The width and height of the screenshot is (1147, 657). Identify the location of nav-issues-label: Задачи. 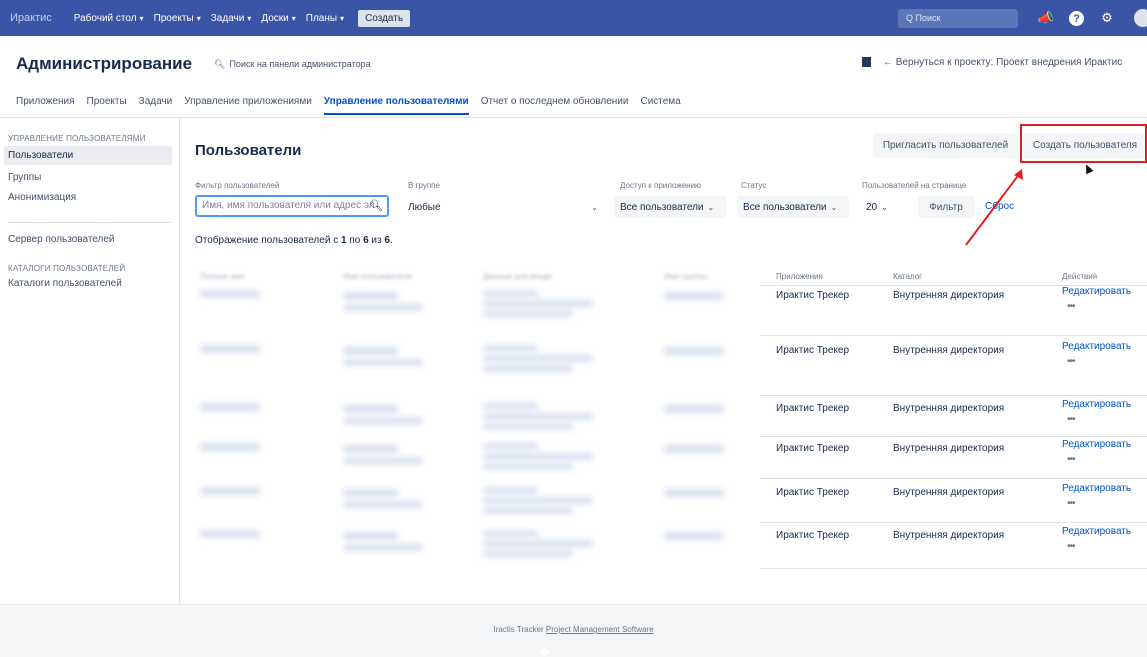
(227, 18).